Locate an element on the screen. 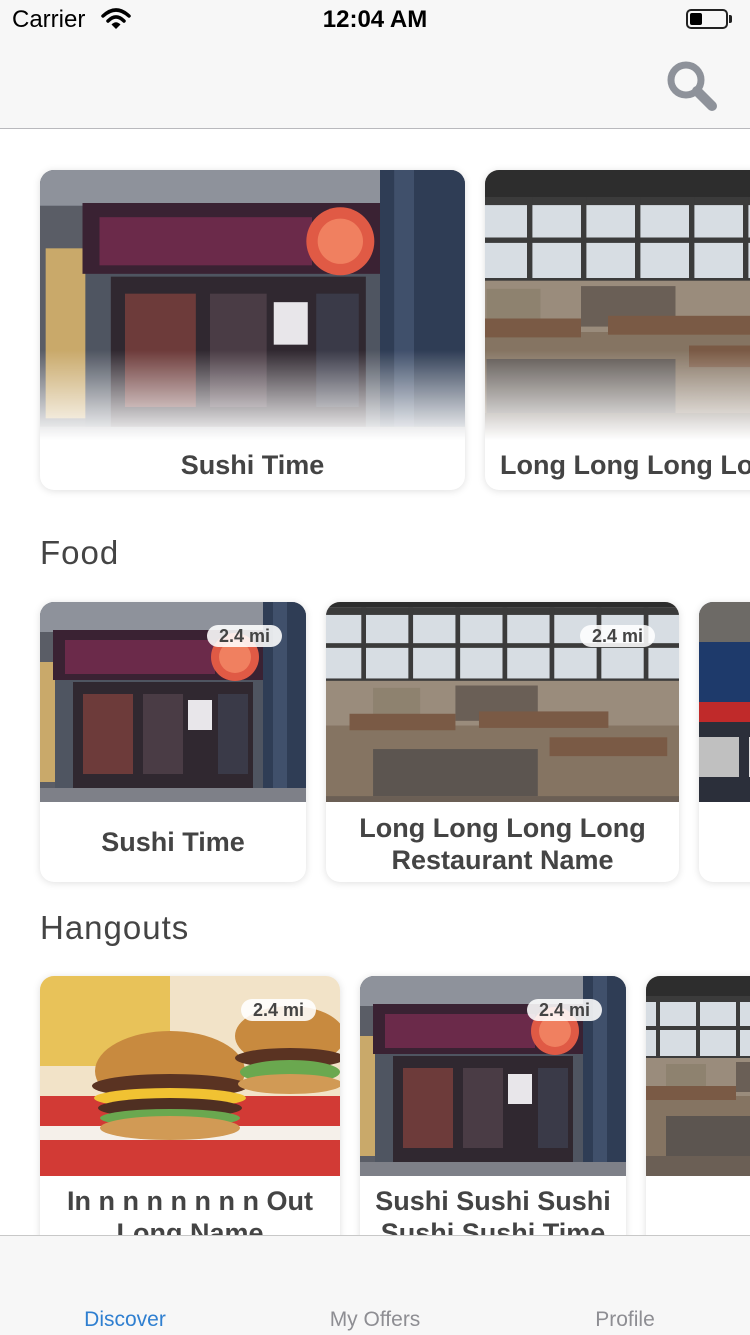  featured-title: Sushi Time is located at coordinates (252, 465).